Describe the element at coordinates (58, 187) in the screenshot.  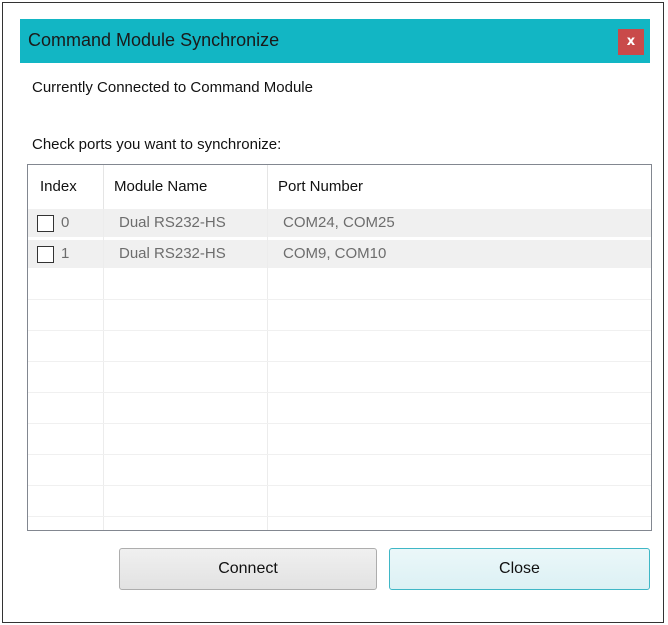
I see `column-header-index: Index` at that location.